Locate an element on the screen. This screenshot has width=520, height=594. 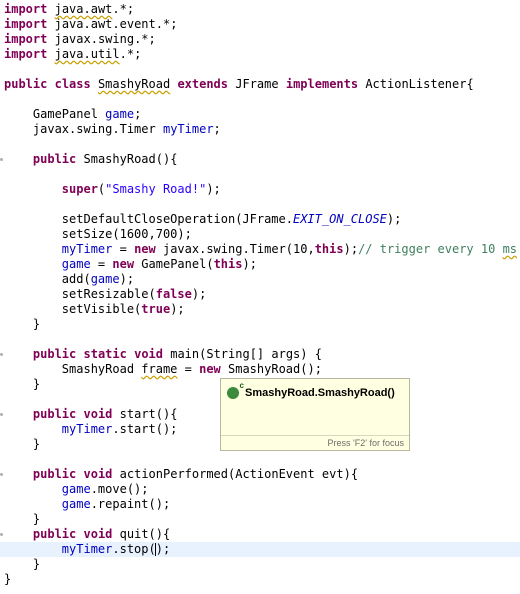
code-line: super("Smashy Road!"); is located at coordinates (260, 189).